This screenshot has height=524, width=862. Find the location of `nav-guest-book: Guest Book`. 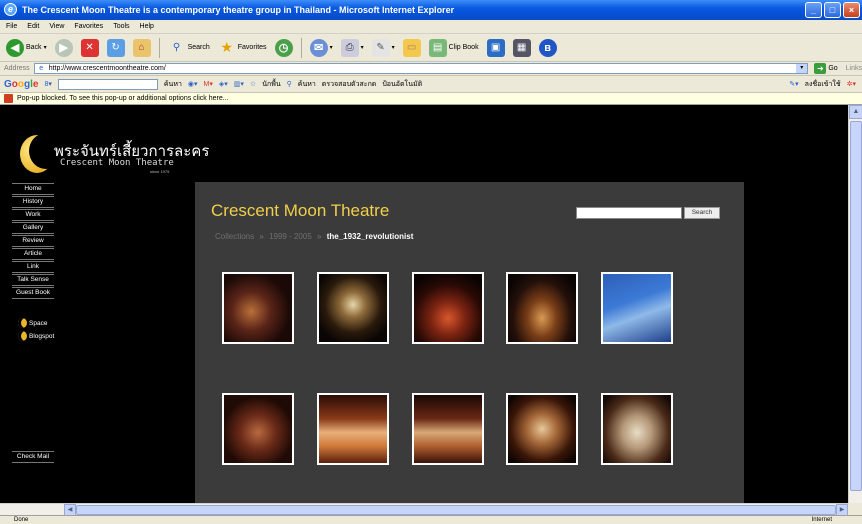

nav-guest-book: Guest Book is located at coordinates (33, 293).